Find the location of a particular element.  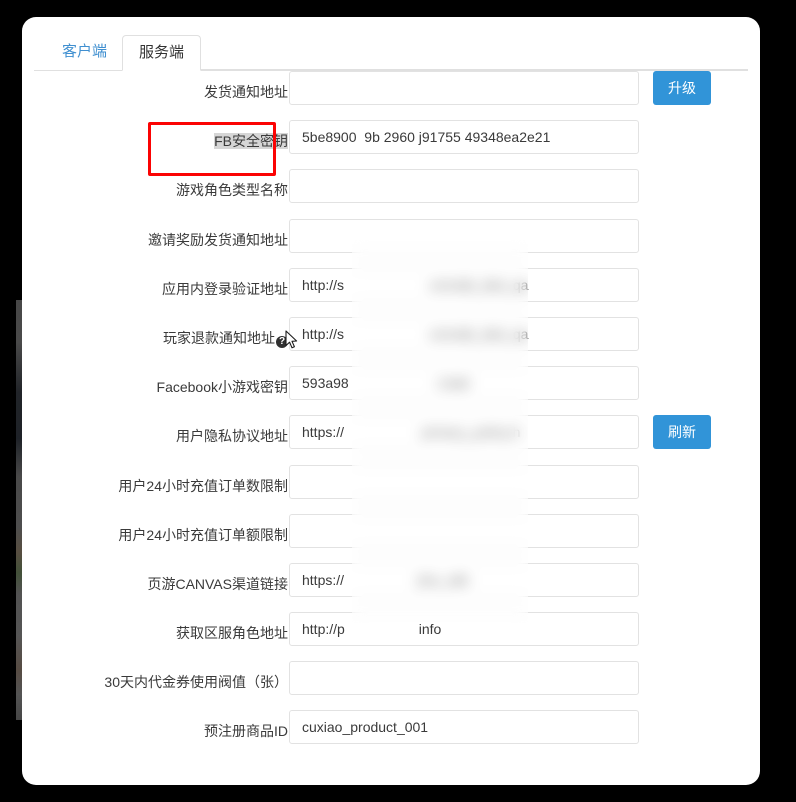

form-row: 用户24小时充值订单额限制 is located at coordinates (391, 538).